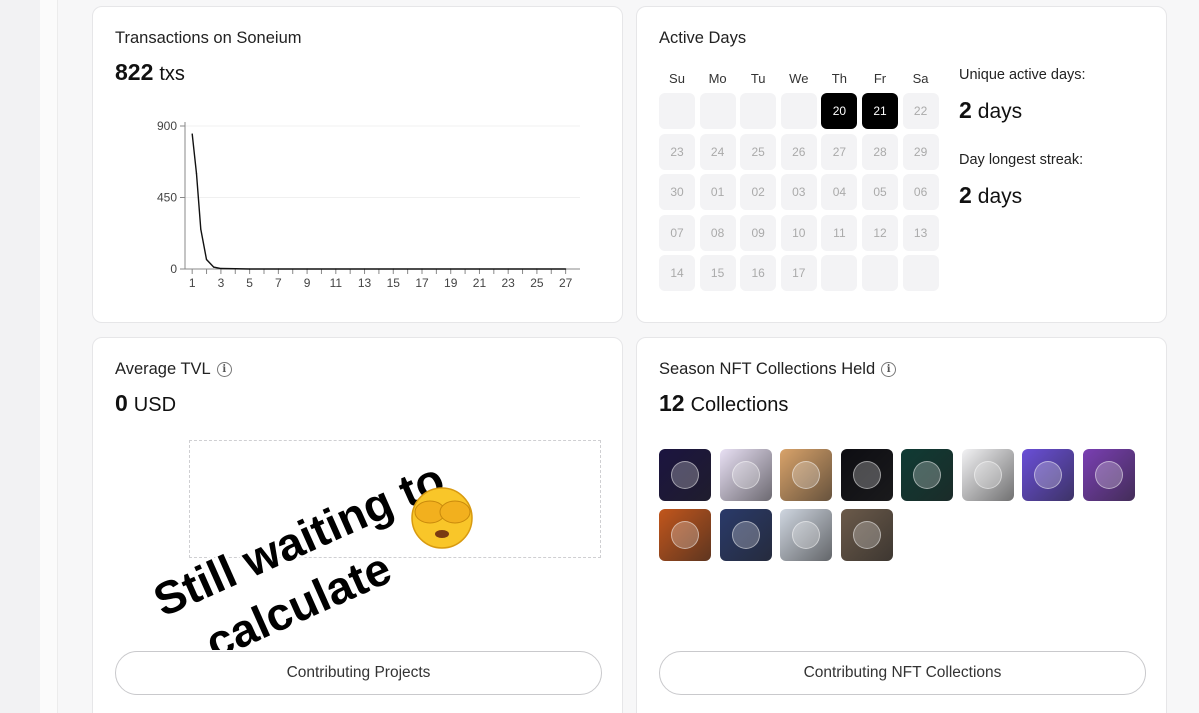 Image resolution: width=1199 pixels, height=713 pixels. What do you see at coordinates (20, 356) in the screenshot?
I see `left-rail` at bounding box center [20, 356].